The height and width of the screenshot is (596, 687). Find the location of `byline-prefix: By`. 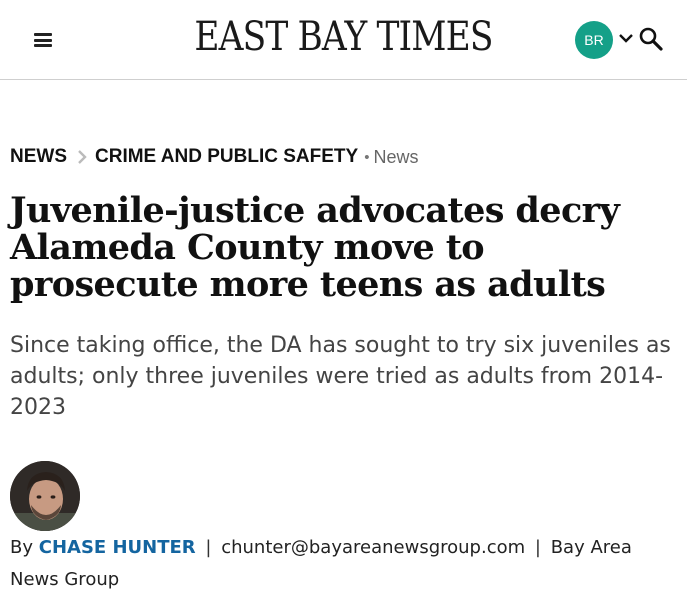

byline-prefix: By is located at coordinates (22, 547).